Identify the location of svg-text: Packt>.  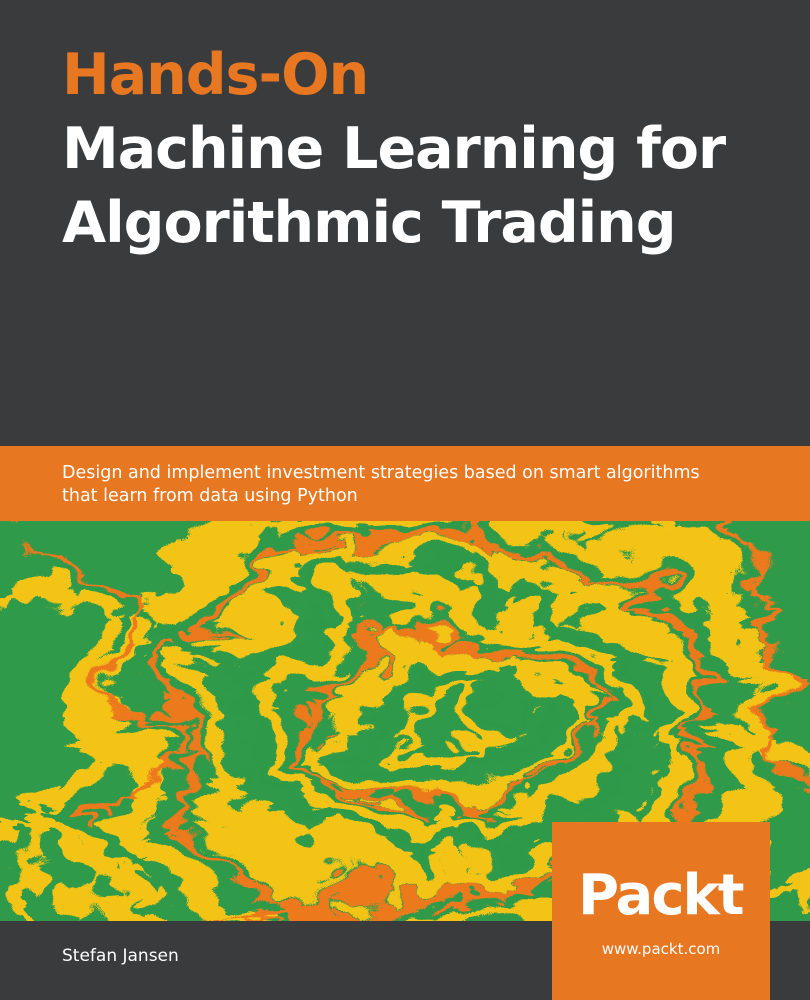
(663, 895).